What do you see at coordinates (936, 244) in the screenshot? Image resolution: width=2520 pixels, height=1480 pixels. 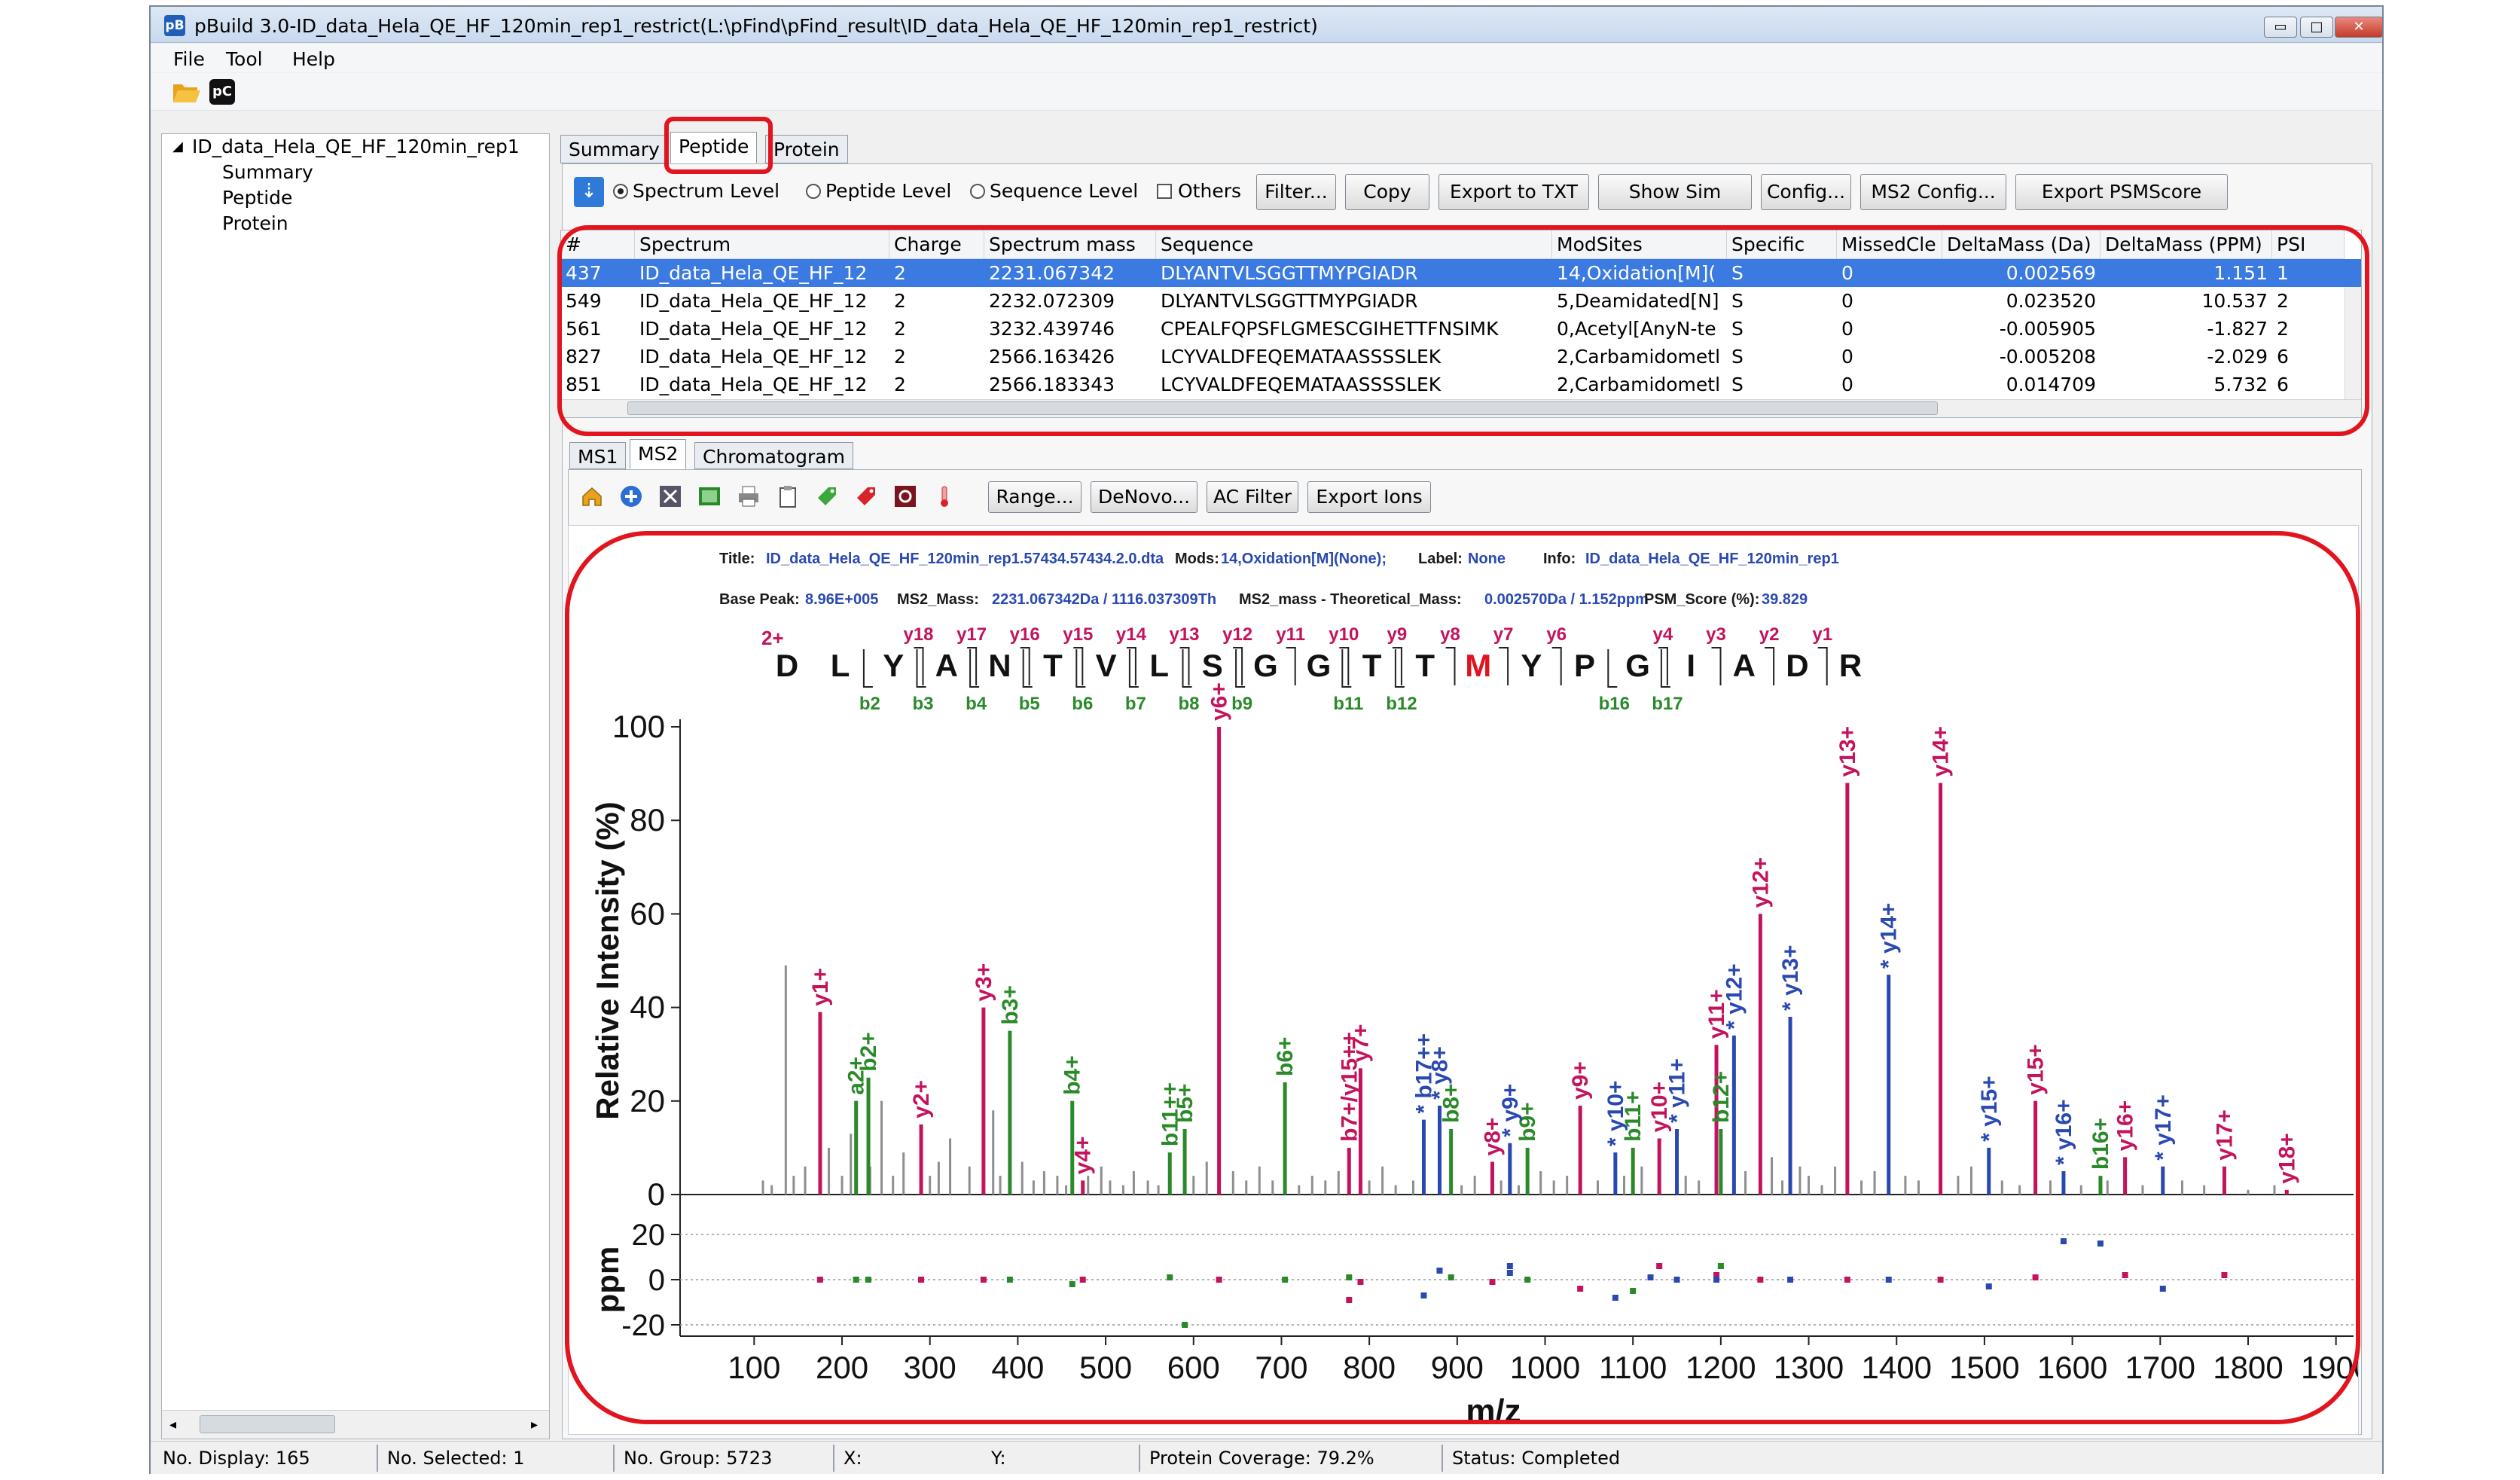 I see `col-header-charge: Charge` at bounding box center [936, 244].